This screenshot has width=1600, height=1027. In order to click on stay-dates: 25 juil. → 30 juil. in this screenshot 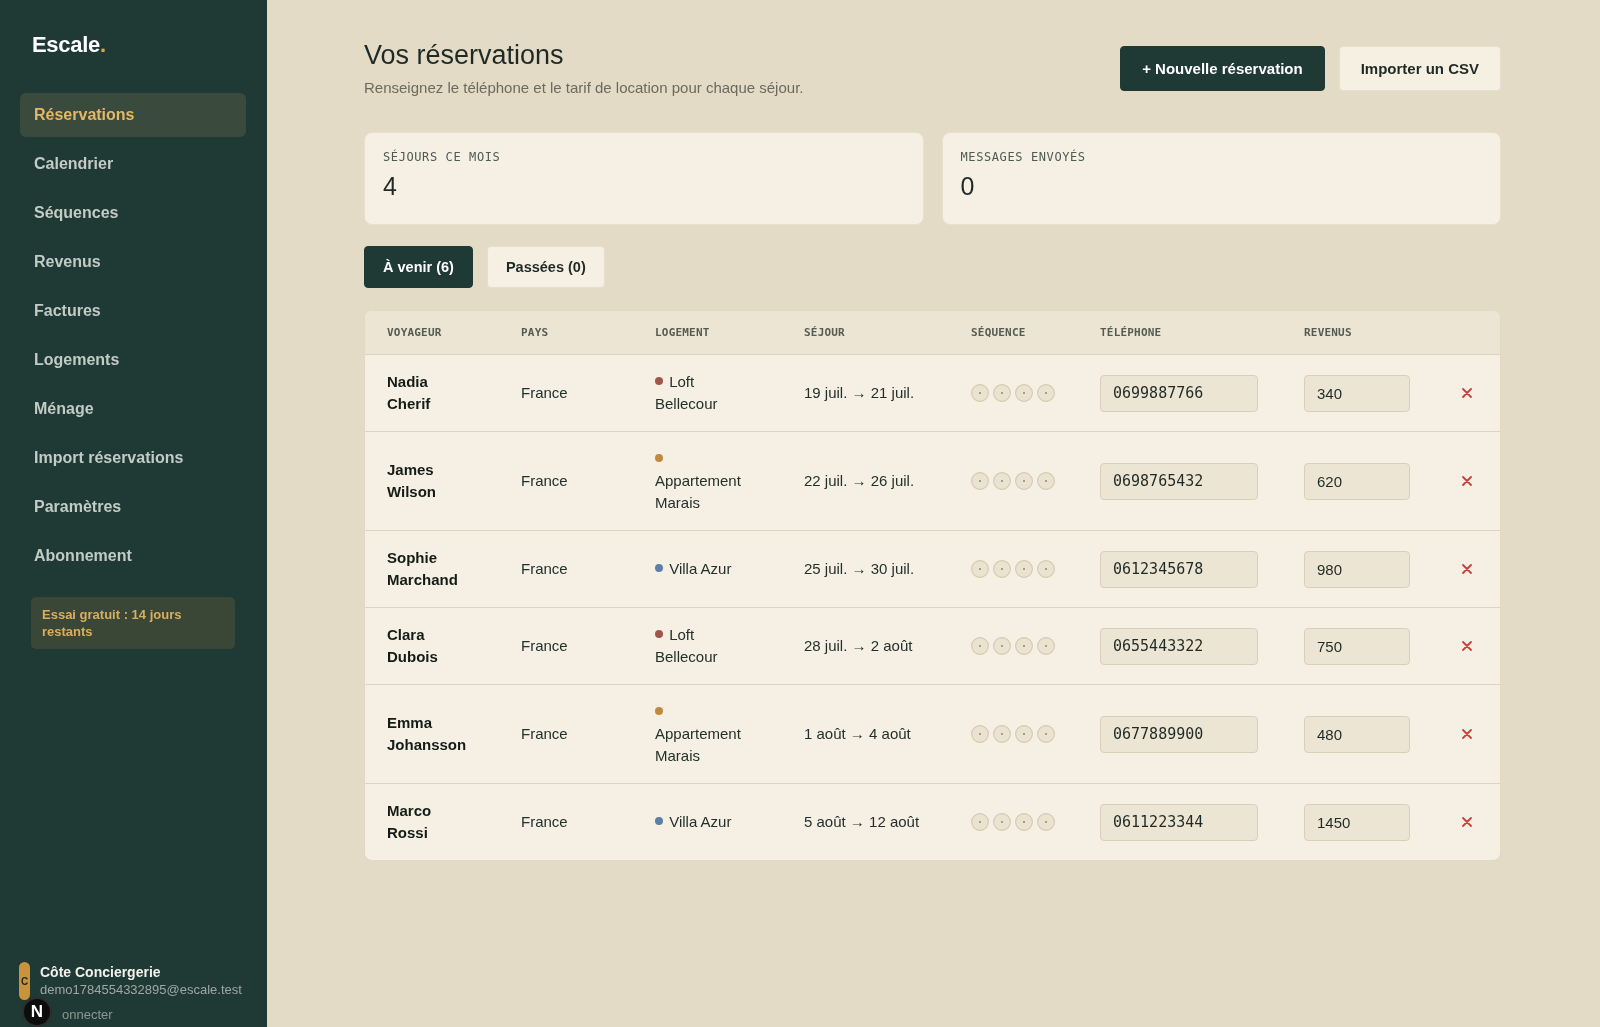, I will do `click(859, 568)`.